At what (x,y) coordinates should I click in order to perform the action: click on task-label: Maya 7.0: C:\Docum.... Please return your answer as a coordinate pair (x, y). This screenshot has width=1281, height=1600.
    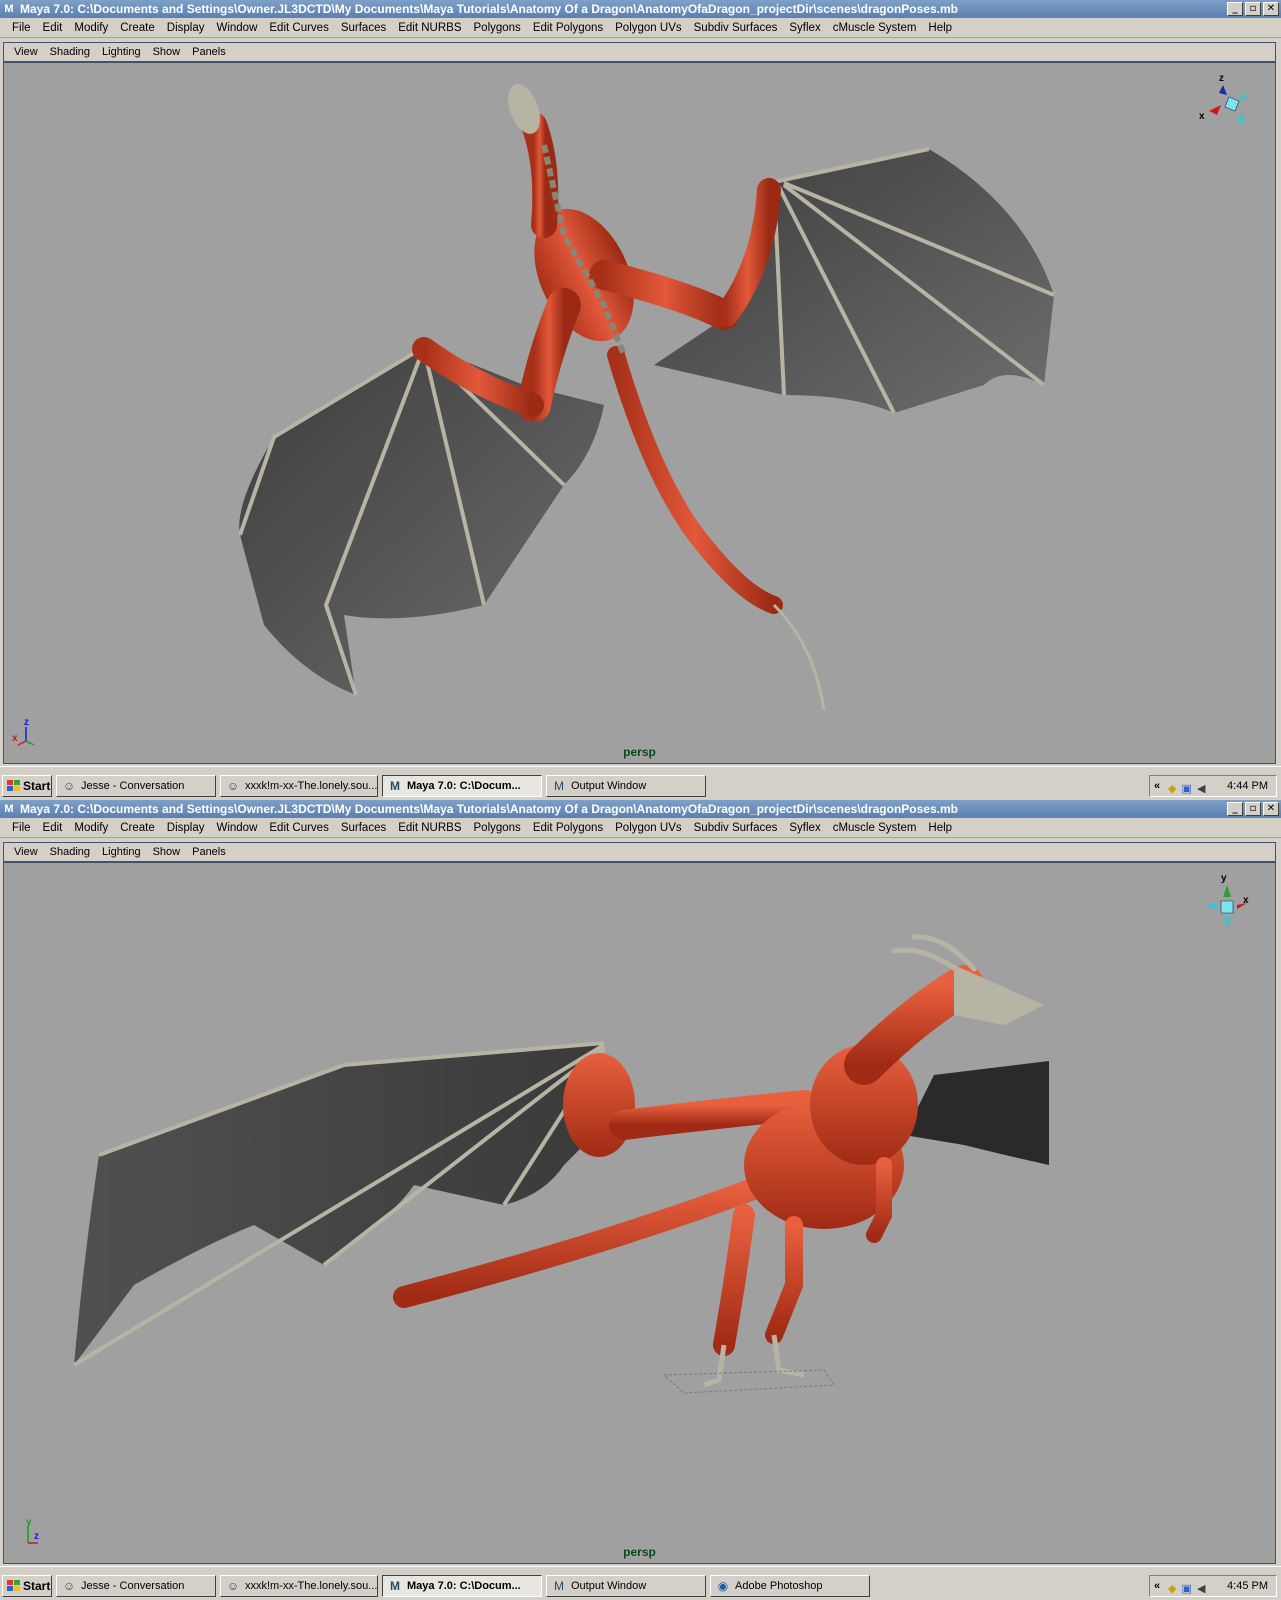
    Looking at the image, I should click on (464, 786).